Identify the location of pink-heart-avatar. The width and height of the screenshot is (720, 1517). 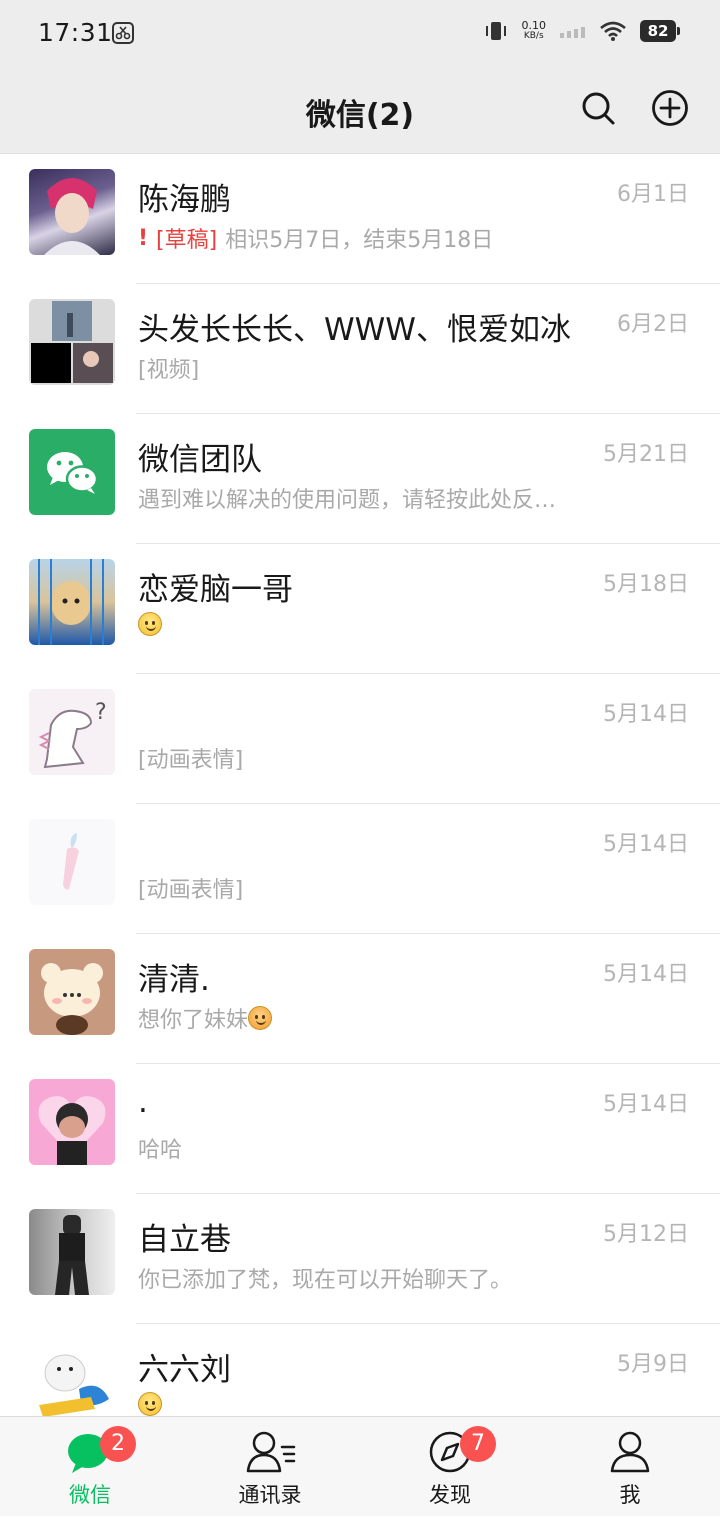
(72, 1122).